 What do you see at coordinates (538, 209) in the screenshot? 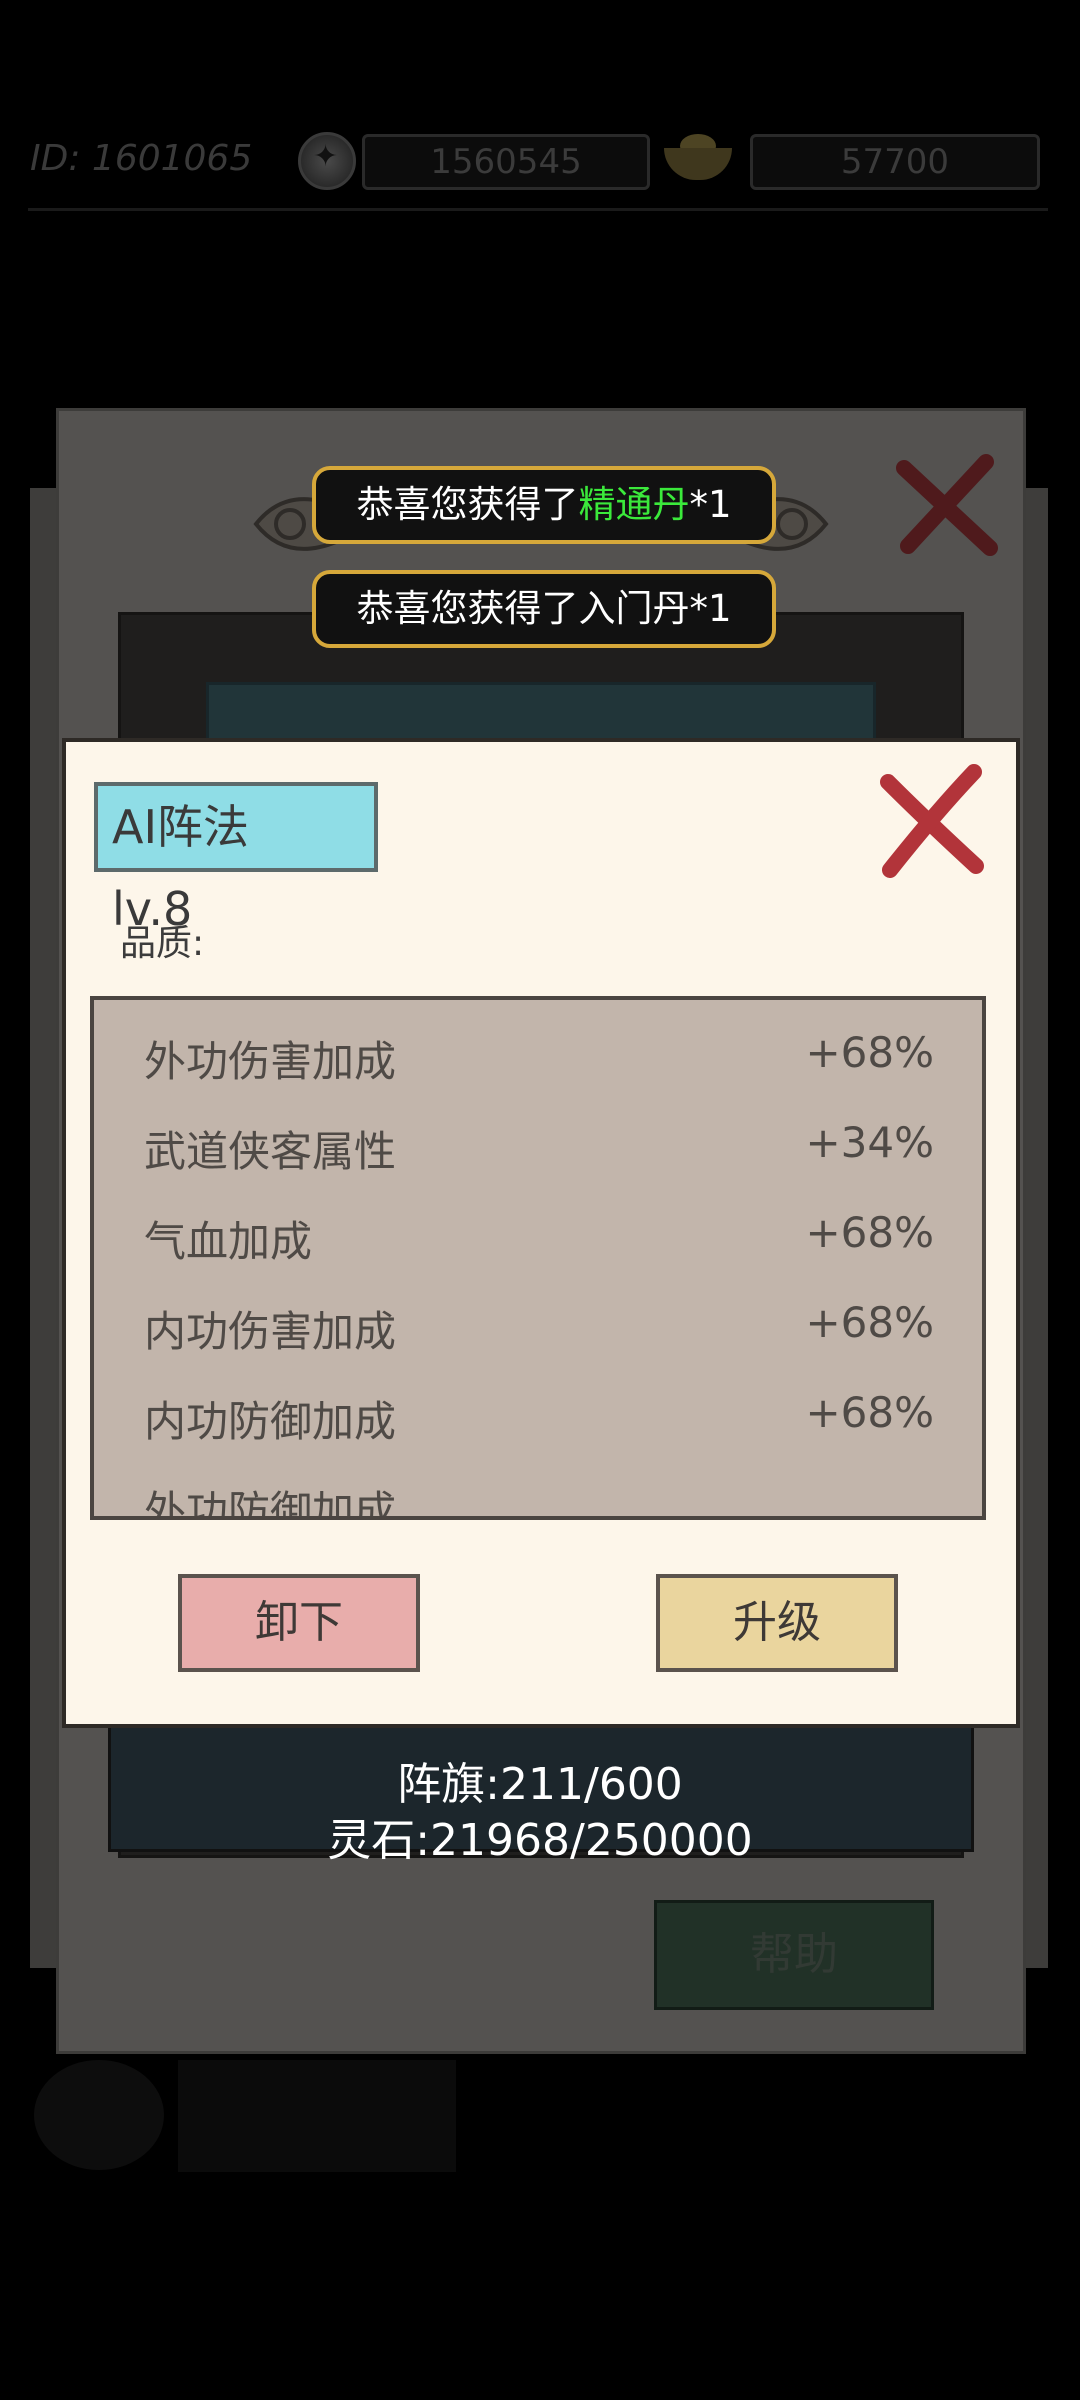
I see `hud-divider` at bounding box center [538, 209].